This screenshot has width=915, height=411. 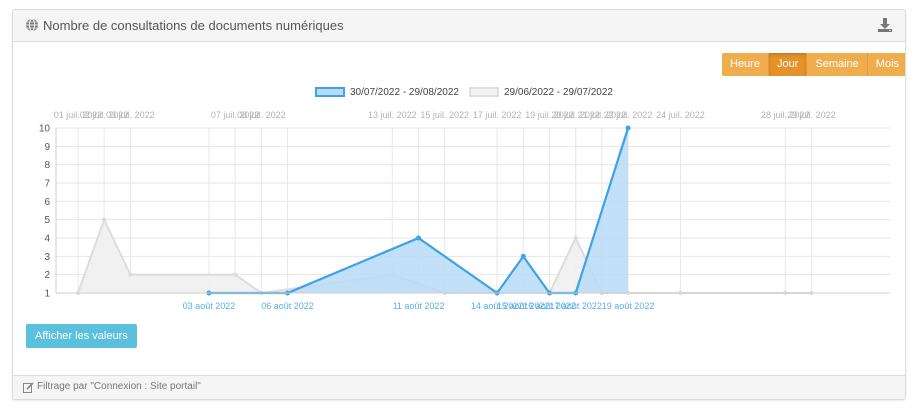 What do you see at coordinates (444, 115) in the screenshot?
I see `x-top-tick-label: 15 juil. 2022` at bounding box center [444, 115].